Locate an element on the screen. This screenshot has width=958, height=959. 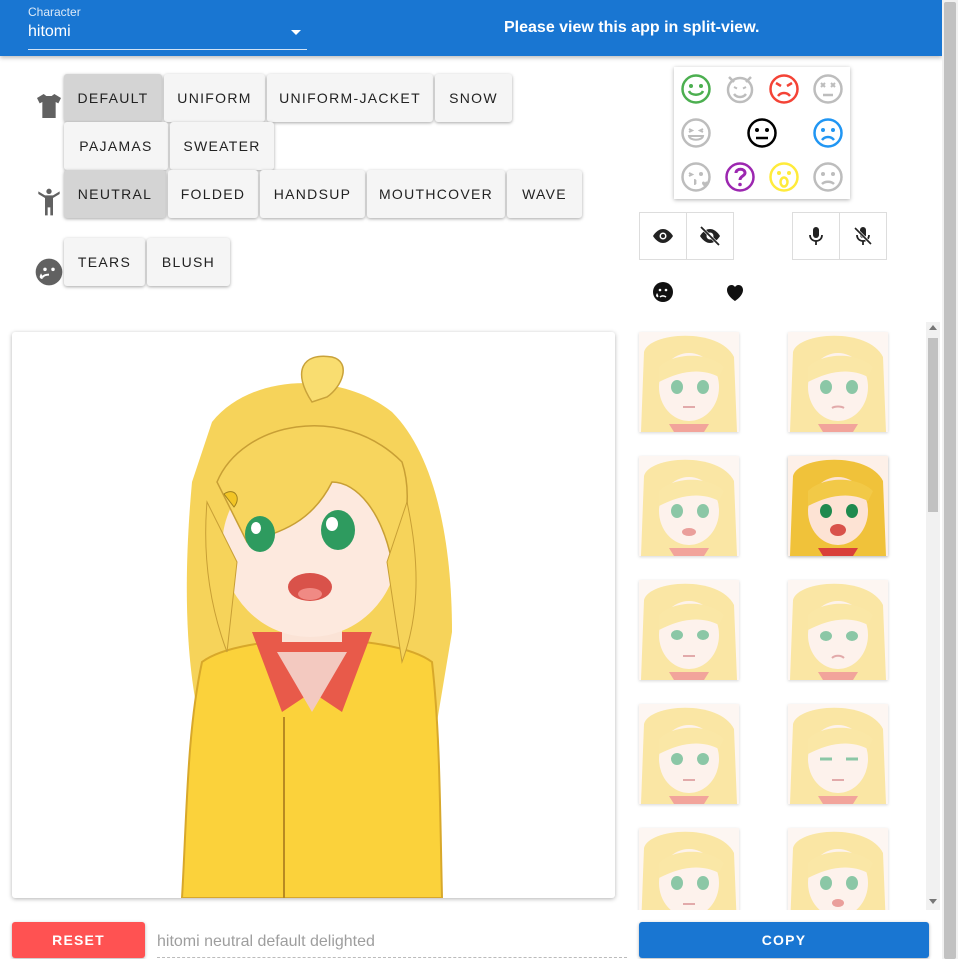
frown-icon is located at coordinates (828, 177).